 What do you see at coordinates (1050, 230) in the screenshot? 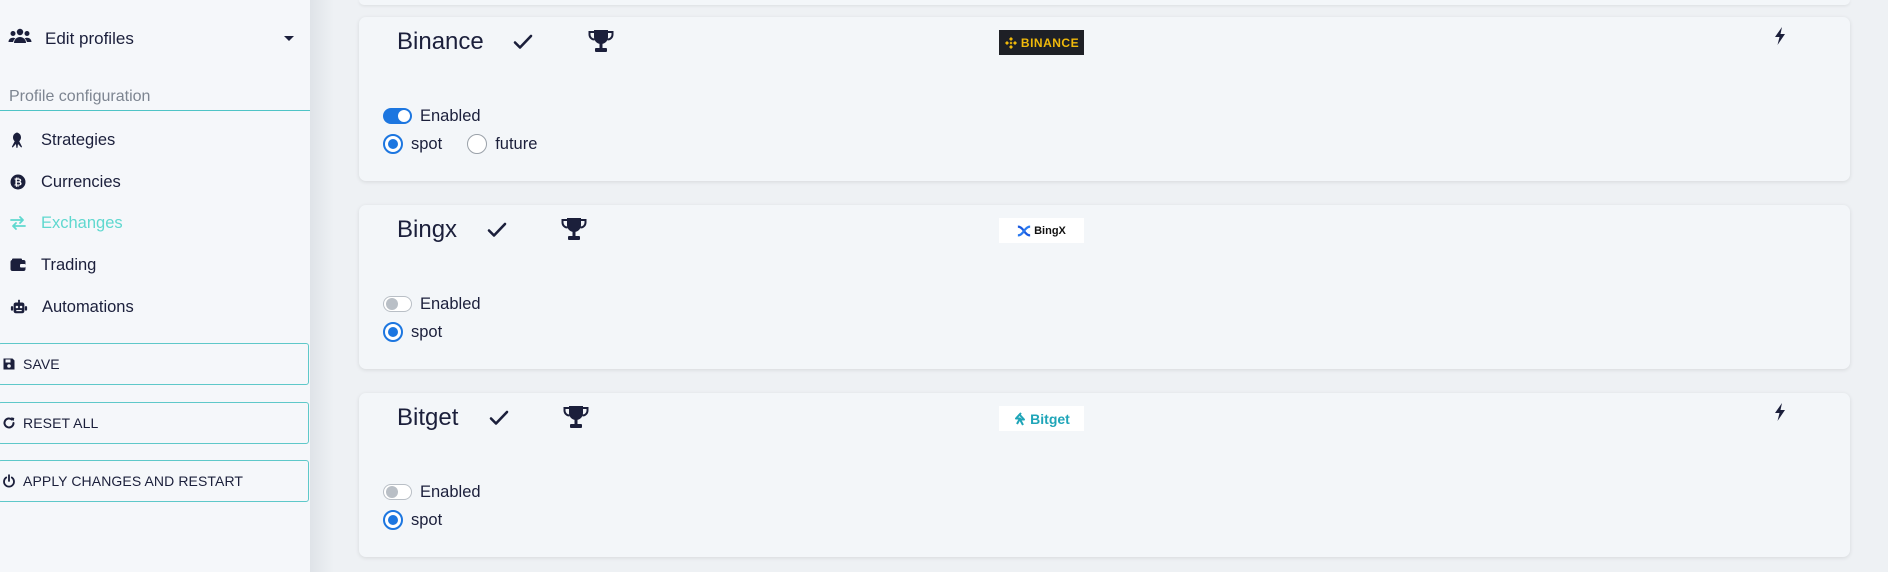
I see `bingx-logo-text: BingX` at bounding box center [1050, 230].